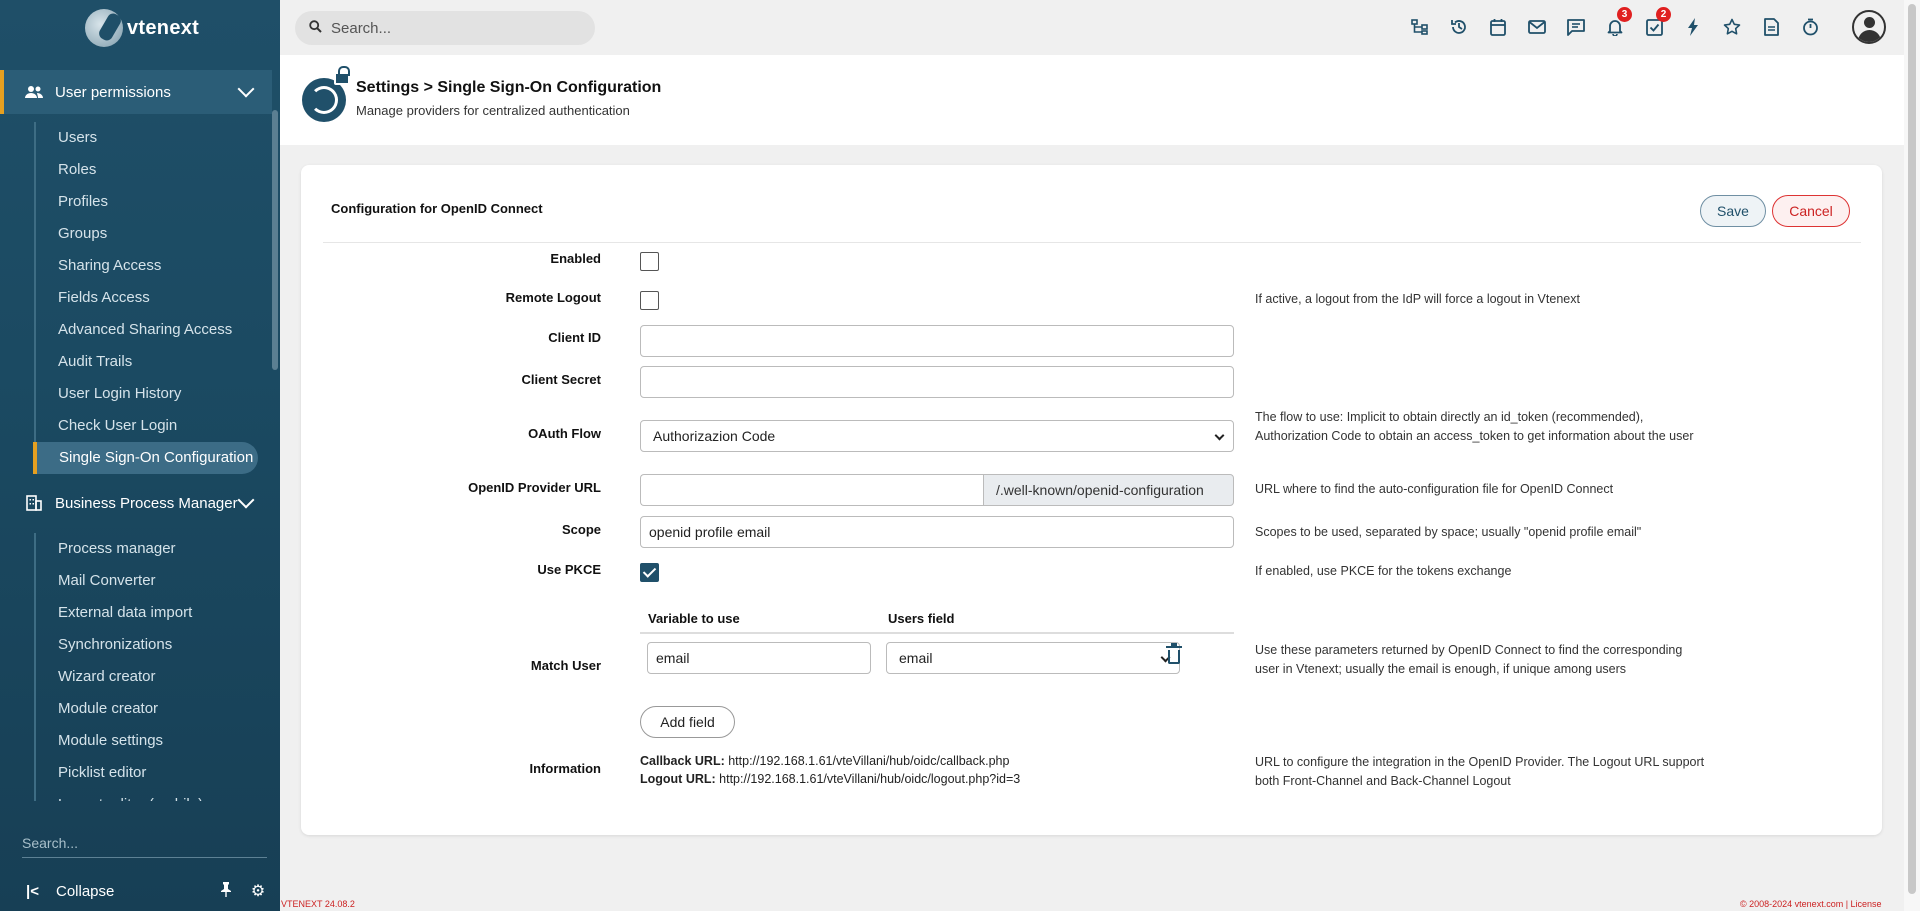 This screenshot has height=911, width=1920. I want to click on delete-row-icon, so click(1174, 655).